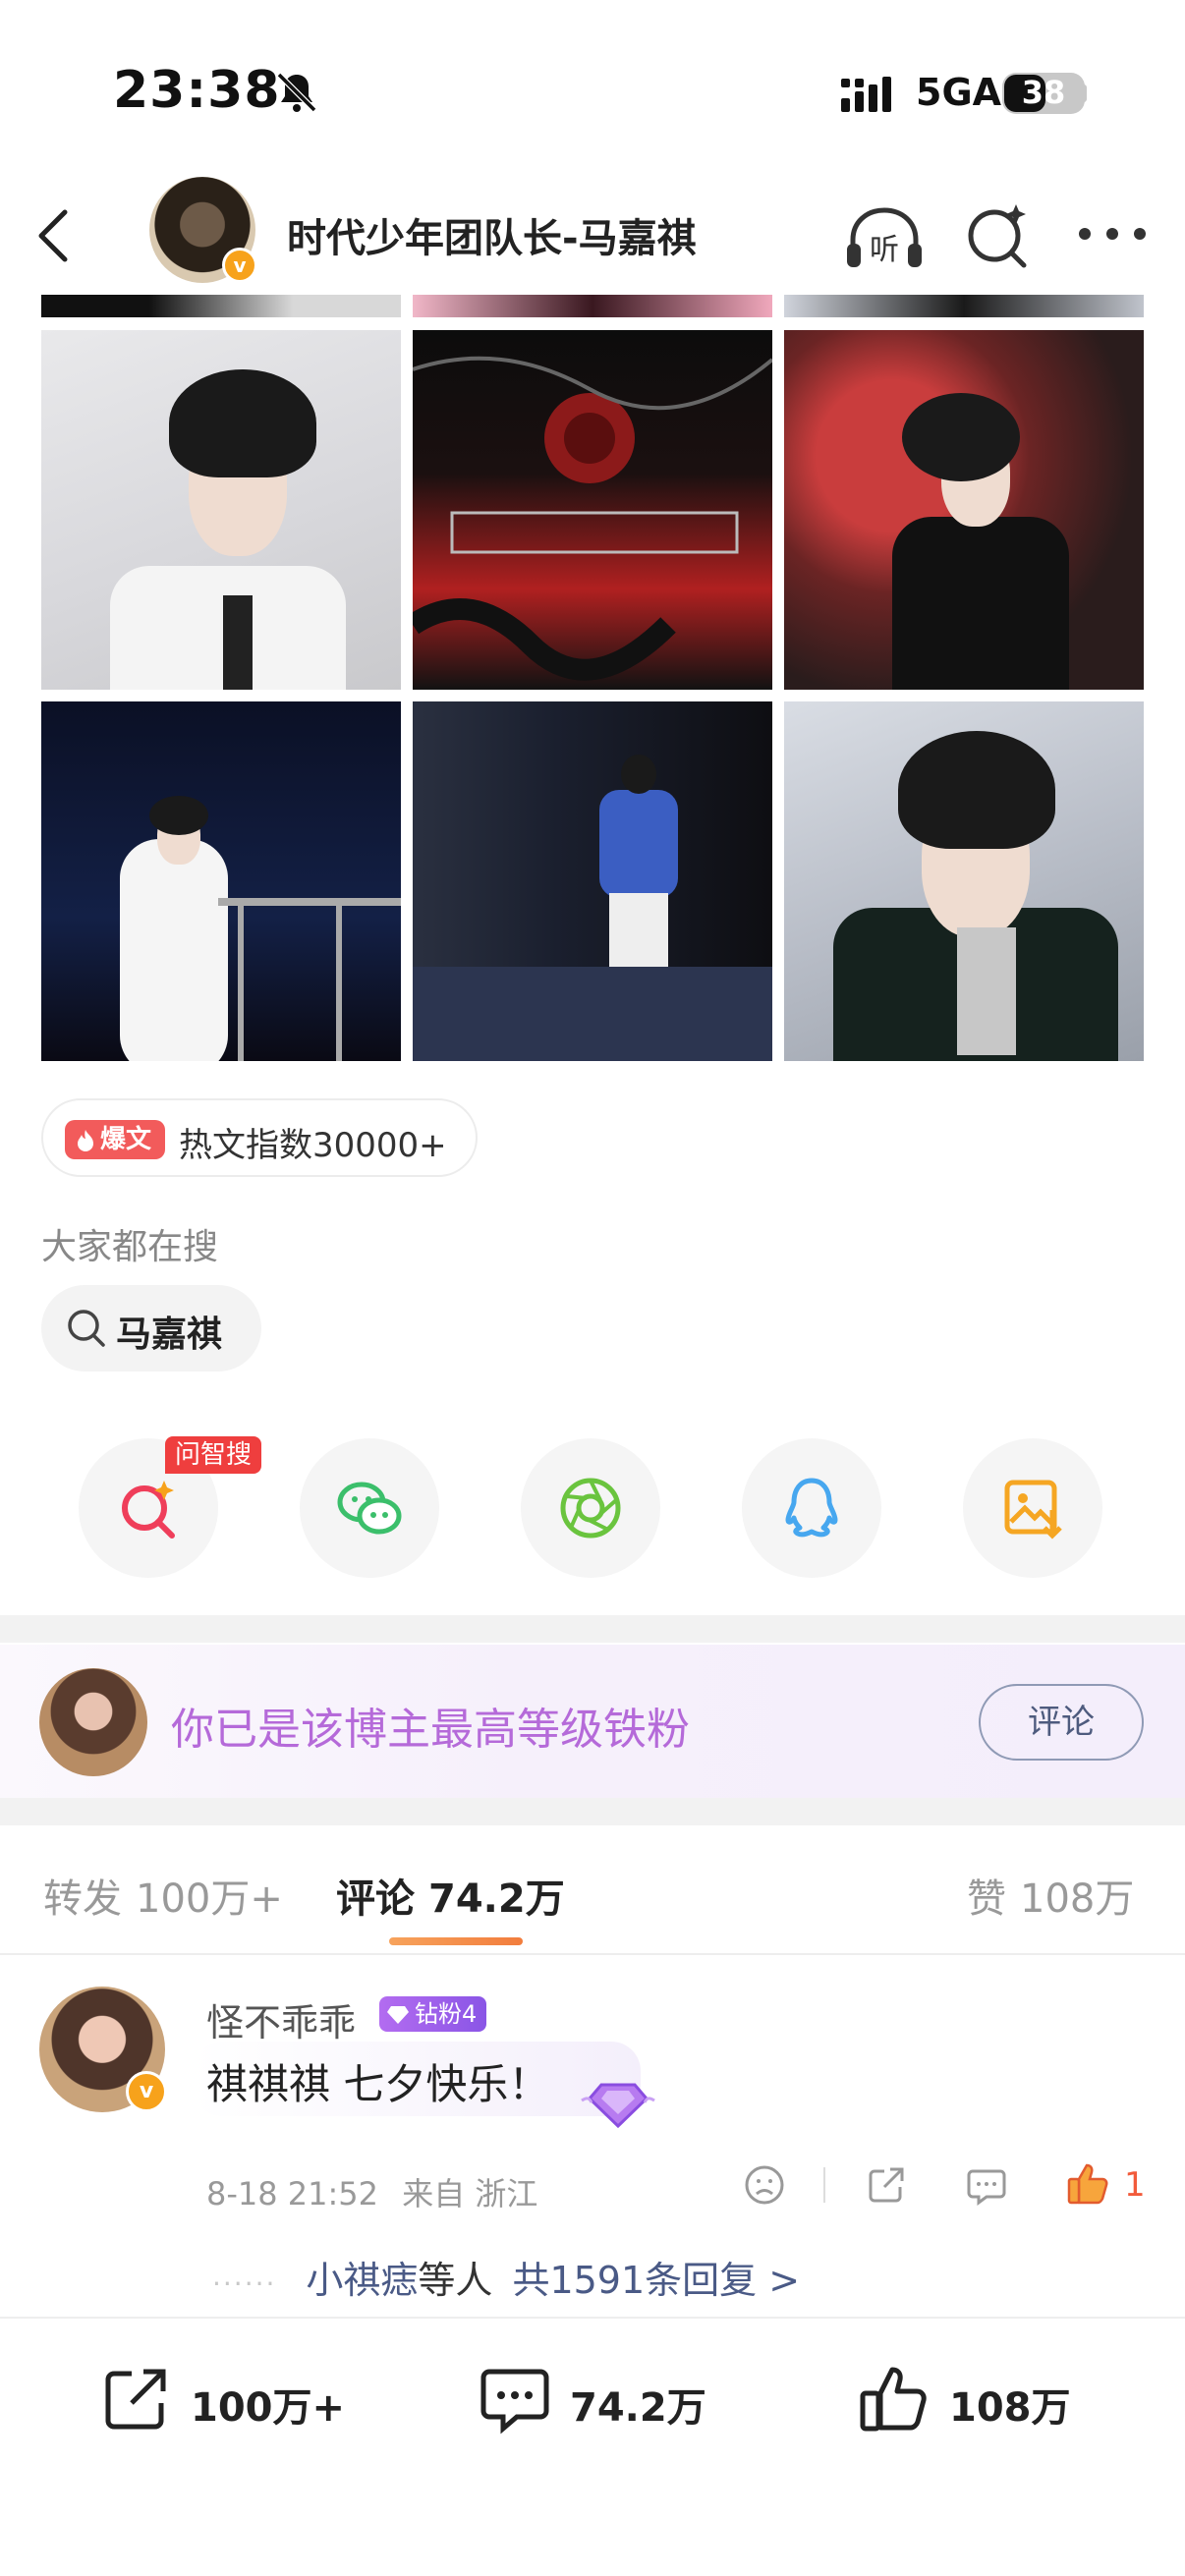 This screenshot has width=1185, height=2576. I want to click on battery-cap, so click(1084, 93).